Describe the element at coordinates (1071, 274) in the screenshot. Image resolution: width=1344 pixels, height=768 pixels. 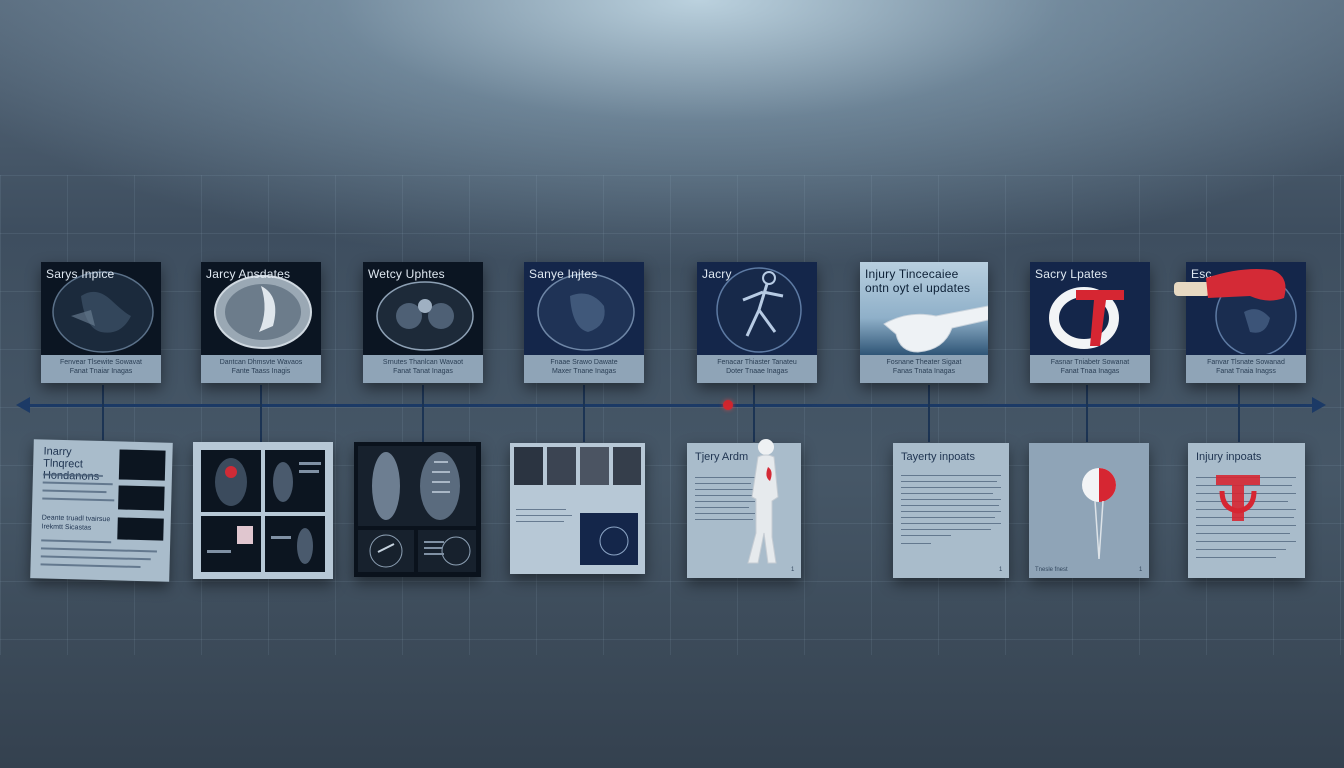
I see `card-title: Sacry Lpates` at that location.